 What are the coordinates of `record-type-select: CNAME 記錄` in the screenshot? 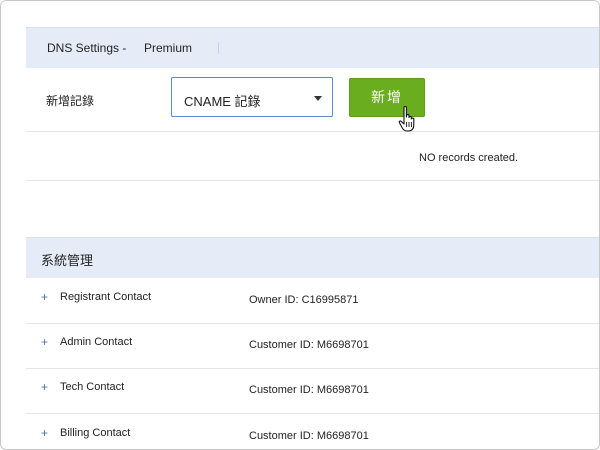 It's located at (252, 97).